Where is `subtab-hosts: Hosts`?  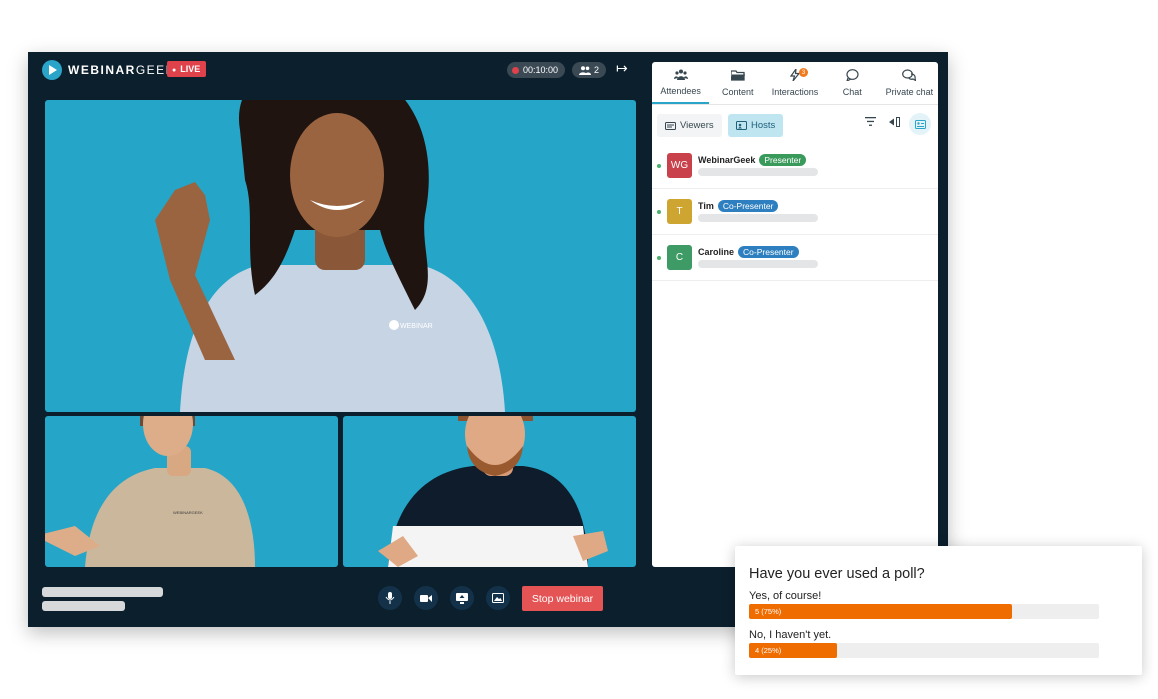 subtab-hosts: Hosts is located at coordinates (756, 125).